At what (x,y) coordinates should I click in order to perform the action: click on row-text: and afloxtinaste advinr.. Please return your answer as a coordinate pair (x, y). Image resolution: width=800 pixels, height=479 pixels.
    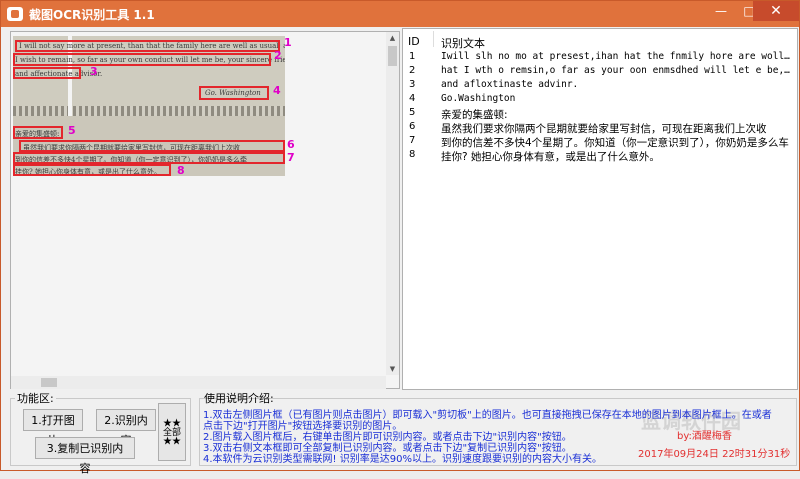
    Looking at the image, I should click on (510, 84).